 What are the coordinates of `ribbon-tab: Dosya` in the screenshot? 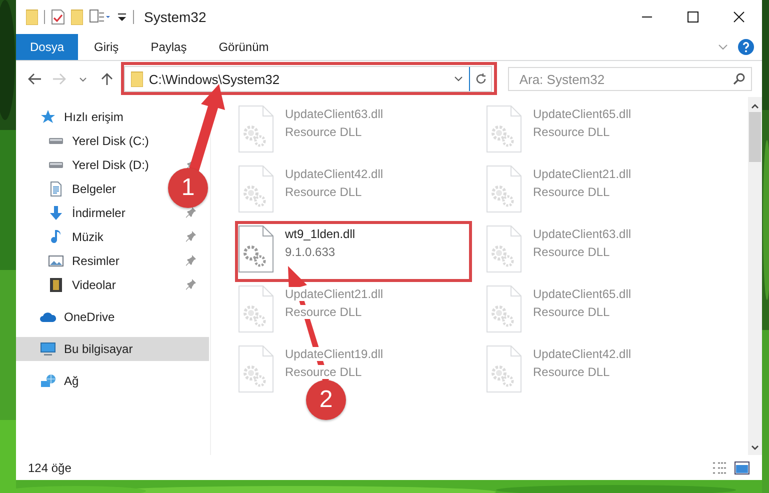 It's located at (47, 47).